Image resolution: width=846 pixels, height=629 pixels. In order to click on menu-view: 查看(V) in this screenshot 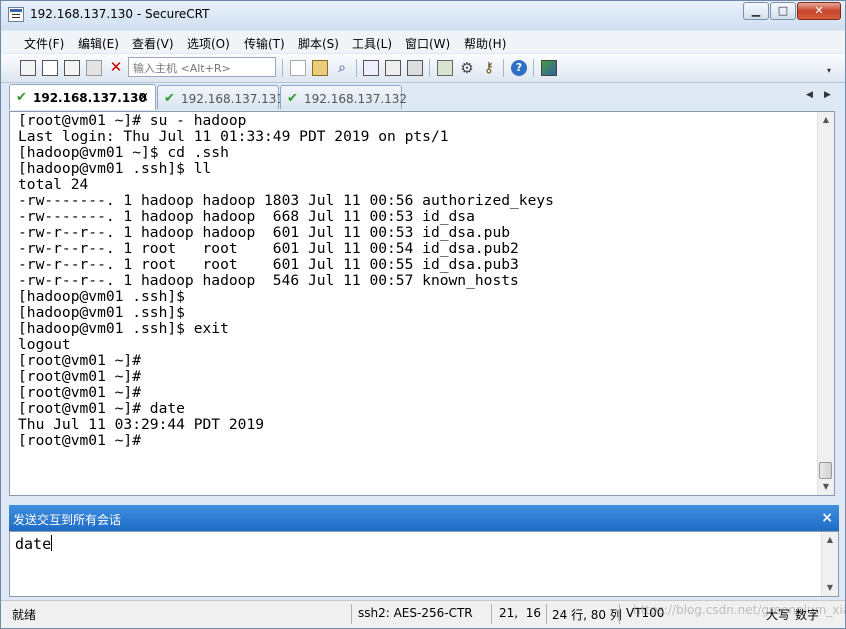, I will do `click(153, 43)`.